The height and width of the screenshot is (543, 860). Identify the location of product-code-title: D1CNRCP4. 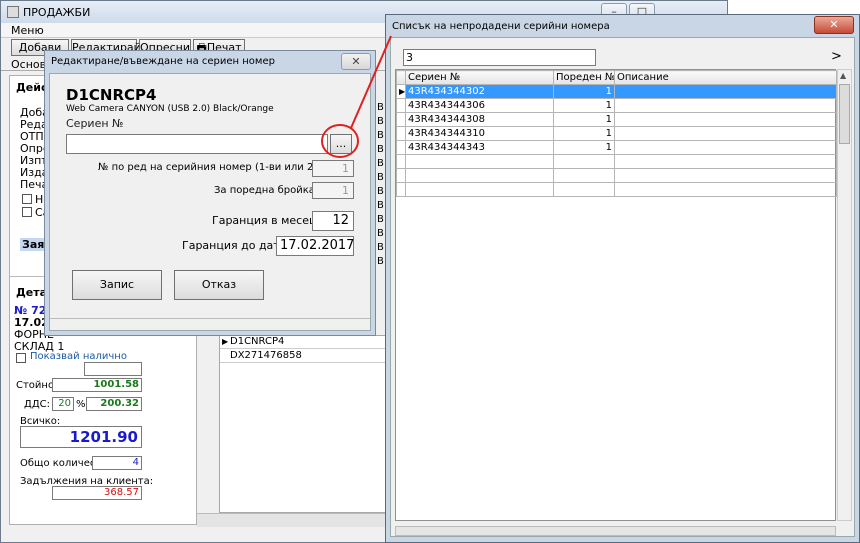
(111, 95).